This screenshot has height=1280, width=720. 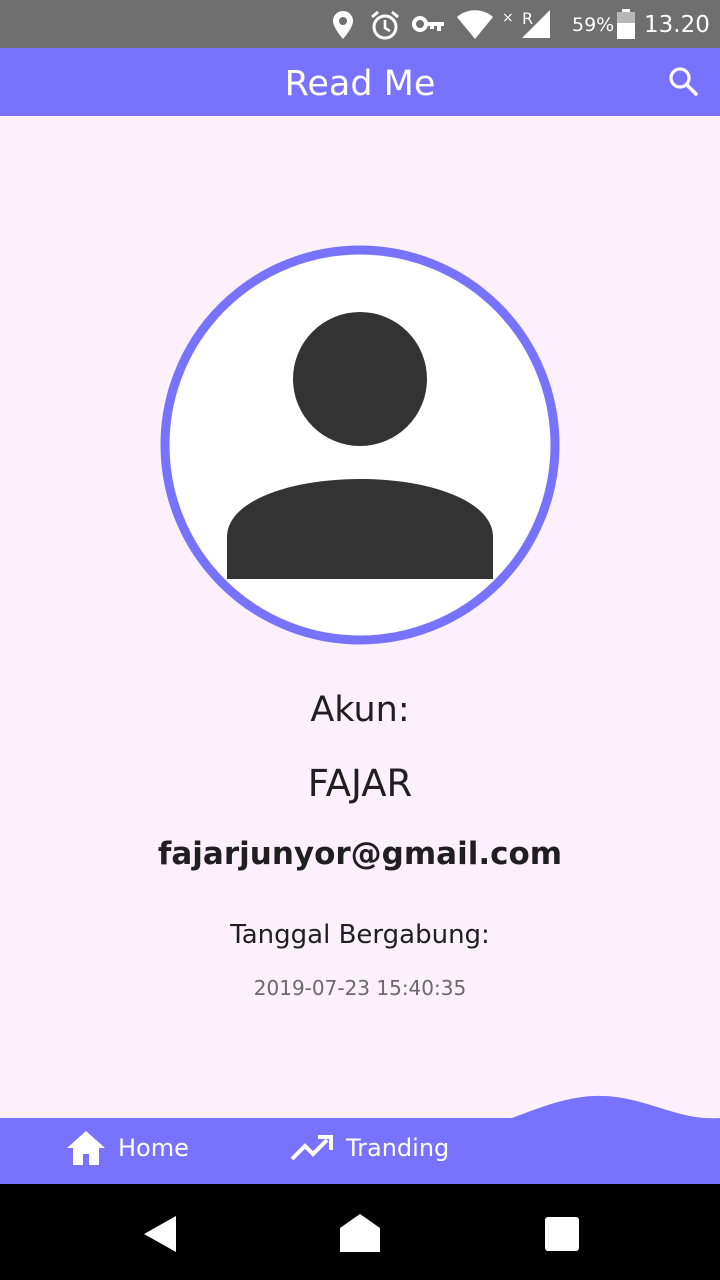 I want to click on wifi-icon, so click(x=475, y=24).